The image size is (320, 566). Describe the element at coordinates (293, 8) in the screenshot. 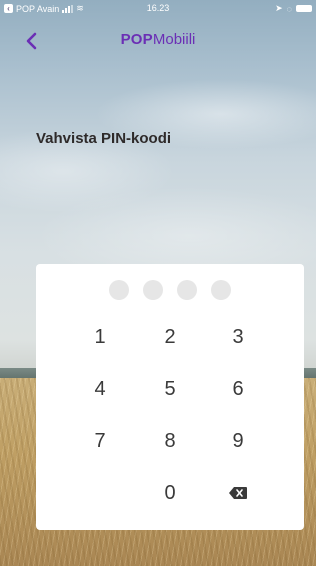

I see `status-right: ➤ ◌` at that location.